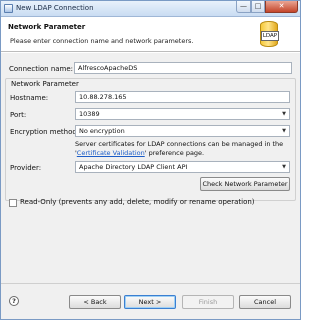  I want to click on next-button: Next >, so click(150, 302).